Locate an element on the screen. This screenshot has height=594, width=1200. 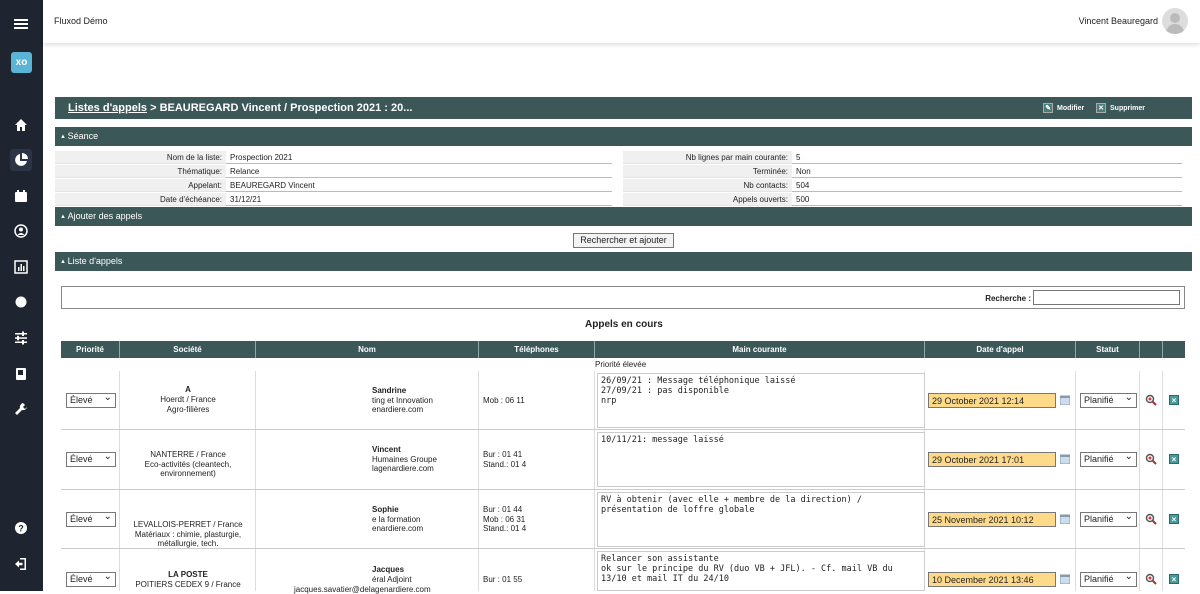
delete-button: ✕ Supprimer is located at coordinates (1120, 108).